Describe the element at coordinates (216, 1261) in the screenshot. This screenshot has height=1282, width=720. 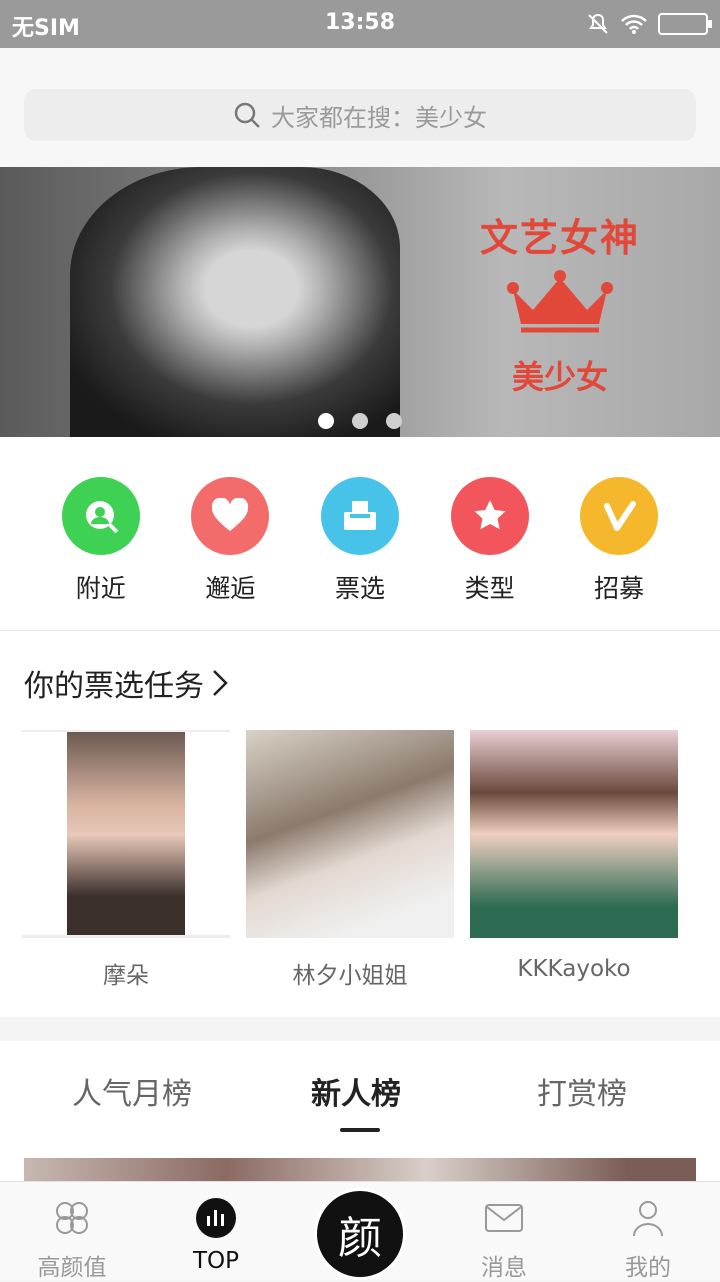
I see `tabbar-label: TOP` at that location.